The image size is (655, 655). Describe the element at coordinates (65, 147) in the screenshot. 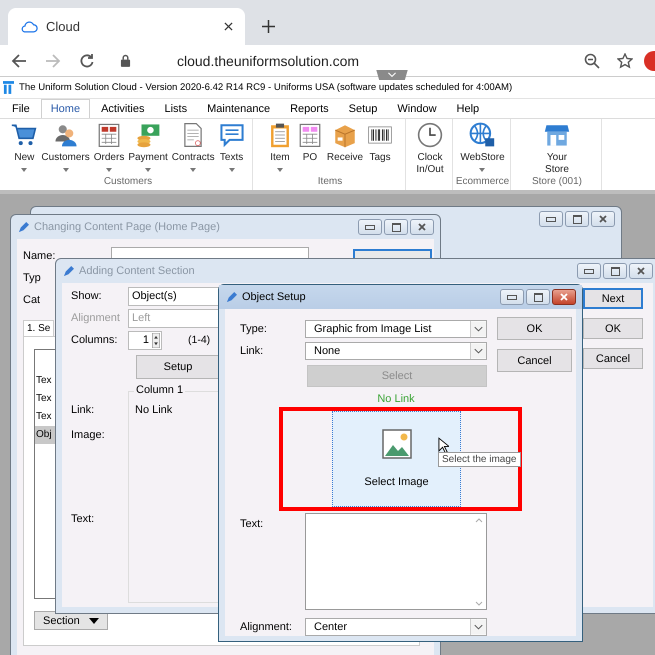

I see `ribbon-button: Customers` at that location.